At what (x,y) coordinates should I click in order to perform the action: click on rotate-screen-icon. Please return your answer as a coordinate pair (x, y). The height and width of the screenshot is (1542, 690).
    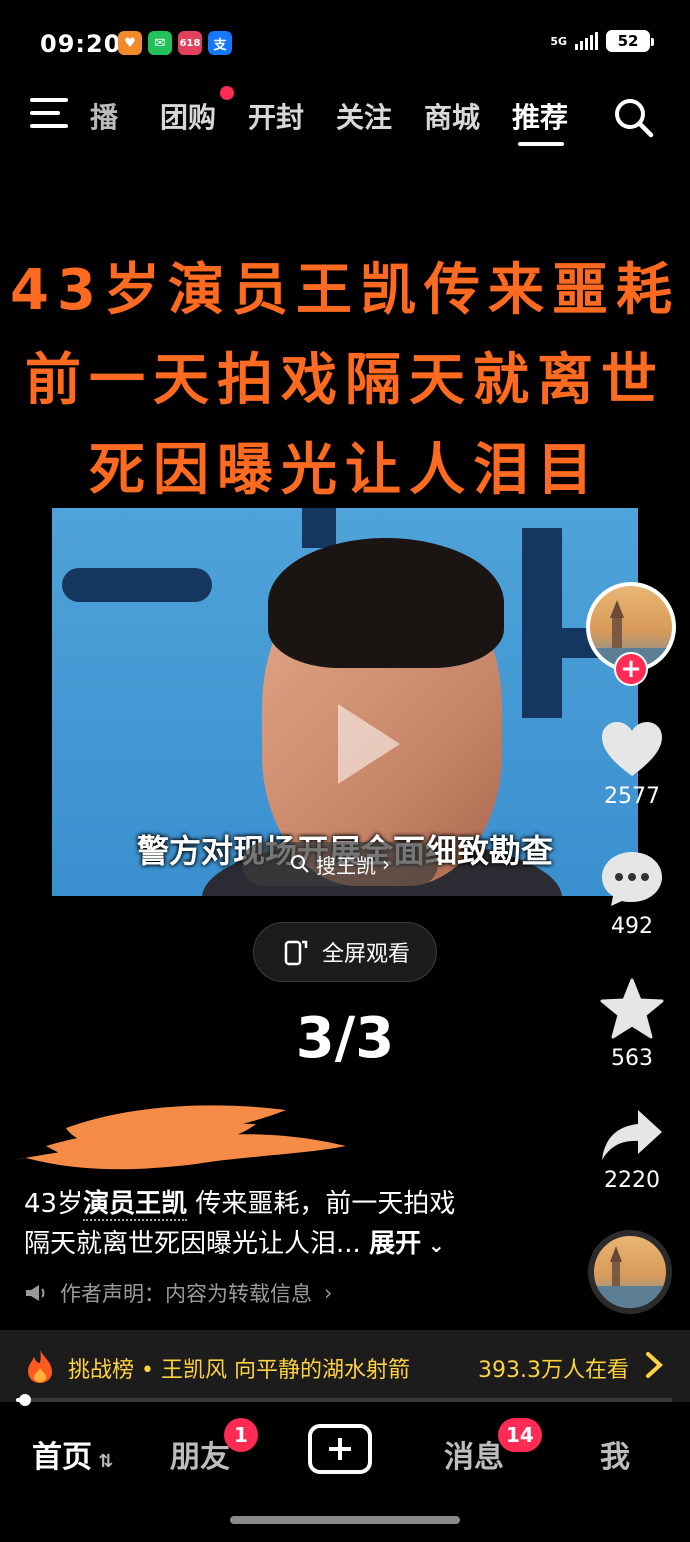
    Looking at the image, I should click on (296, 953).